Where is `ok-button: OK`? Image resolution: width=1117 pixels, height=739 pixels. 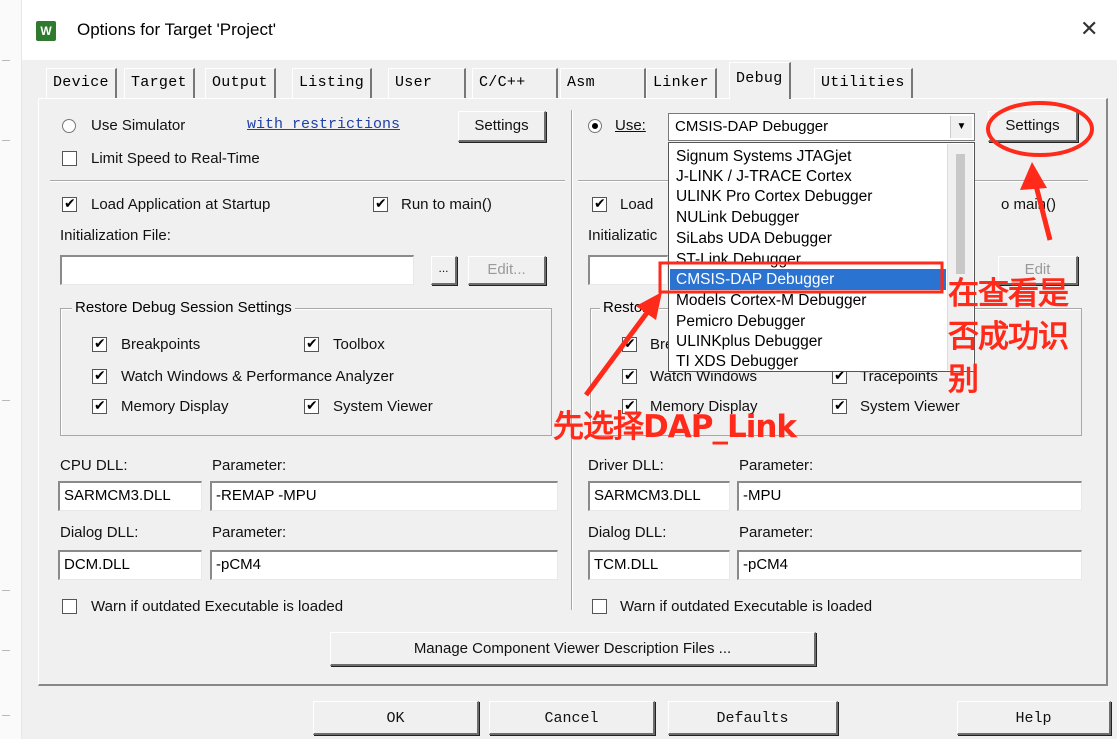
ok-button: OK is located at coordinates (396, 718).